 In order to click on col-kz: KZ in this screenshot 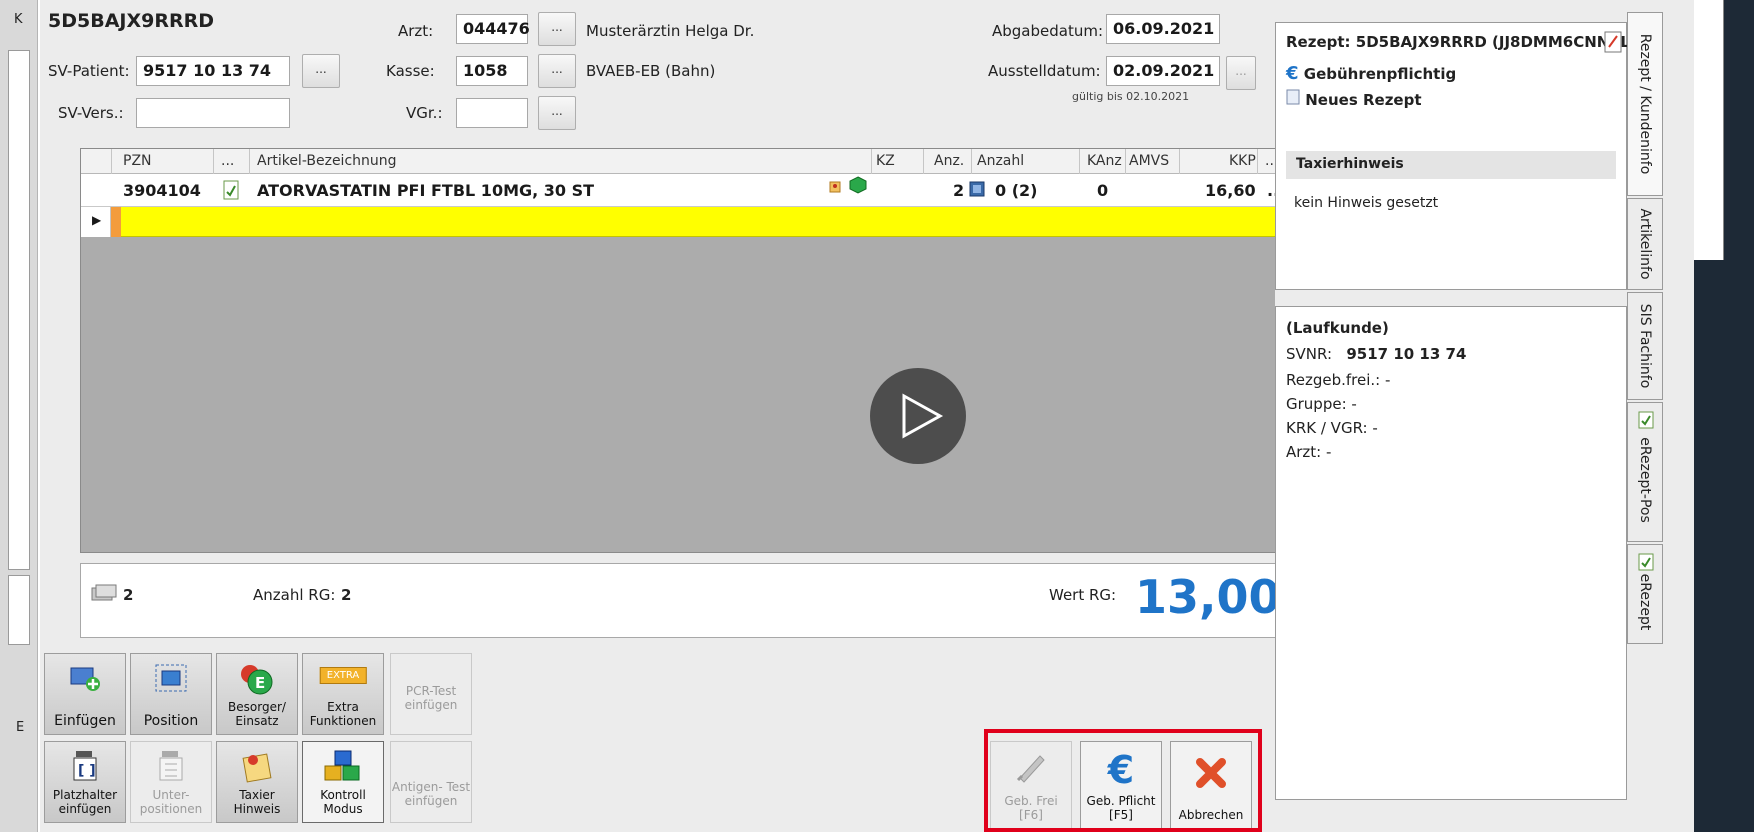, I will do `click(885, 161)`.